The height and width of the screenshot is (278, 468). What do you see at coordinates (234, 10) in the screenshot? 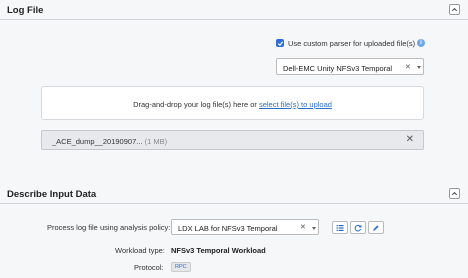
I see `log-file-section-header: Log File` at bounding box center [234, 10].